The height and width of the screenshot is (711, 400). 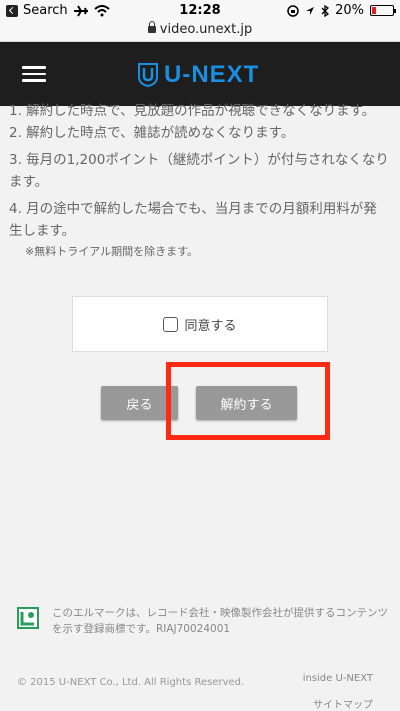 I want to click on status-bar: Search 12:28 20%, so click(x=200, y=11).